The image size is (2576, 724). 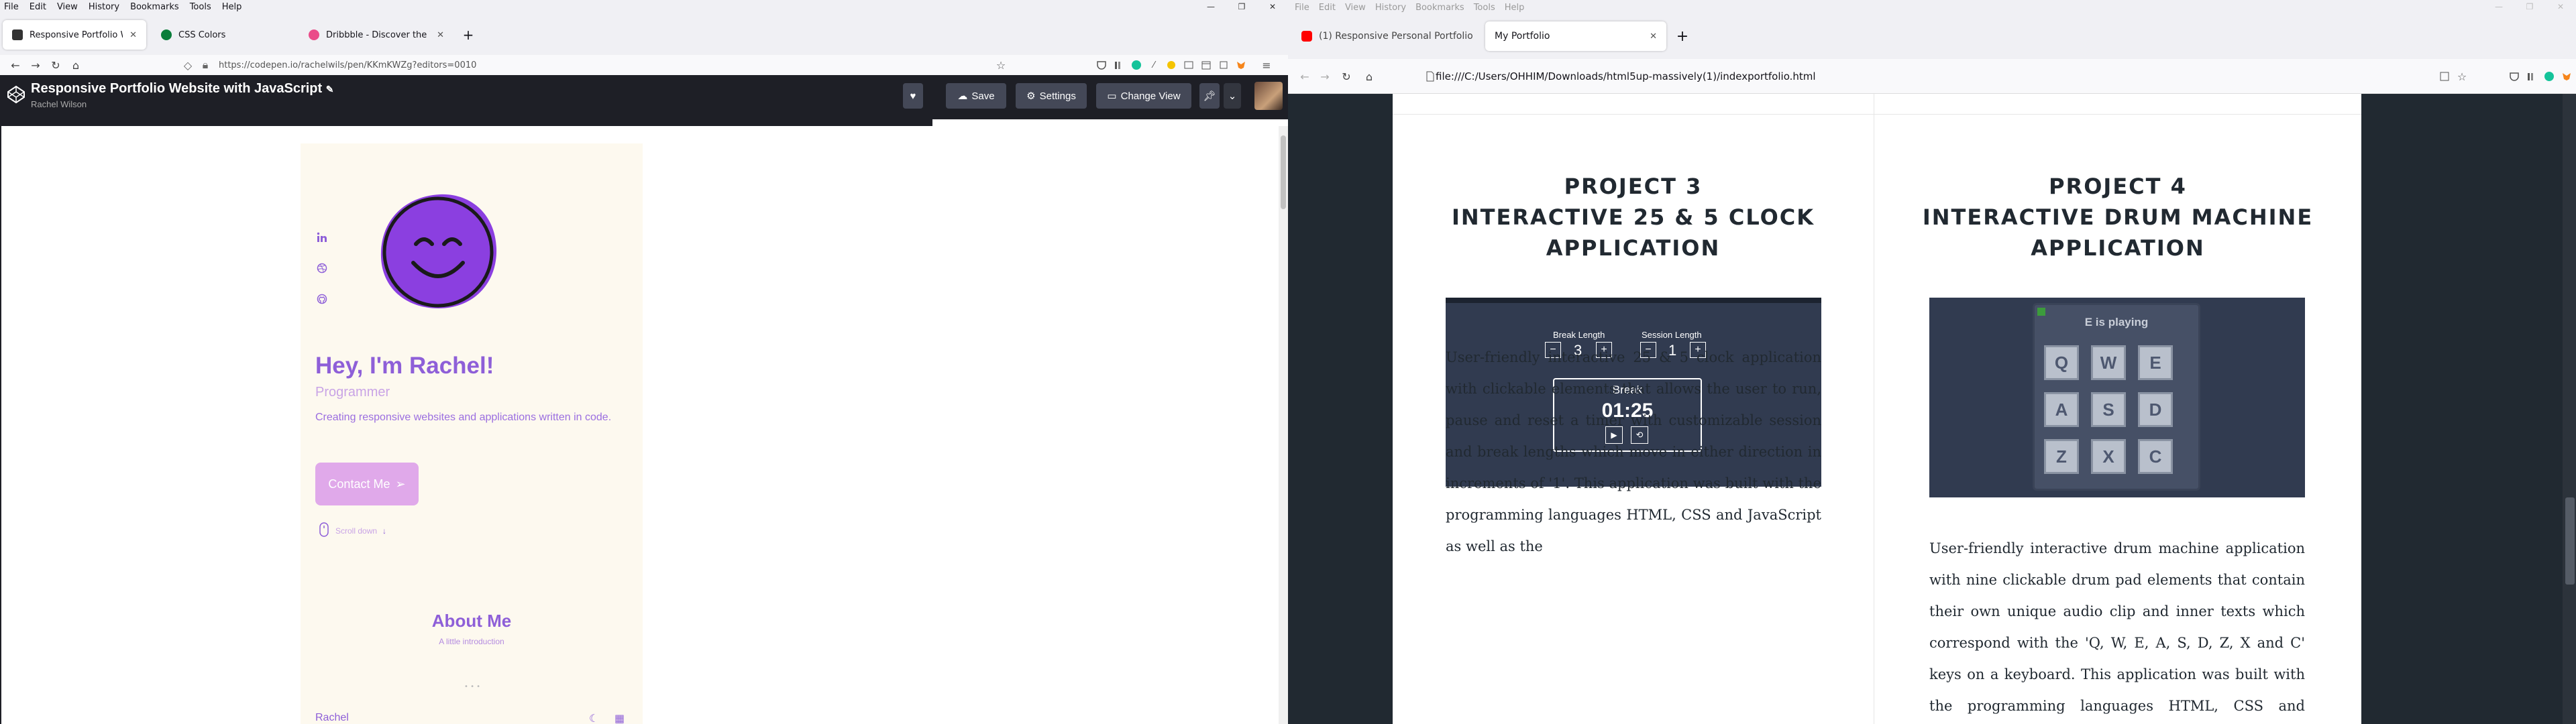 What do you see at coordinates (187, 65) in the screenshot?
I see `shield-icon: ◇` at bounding box center [187, 65].